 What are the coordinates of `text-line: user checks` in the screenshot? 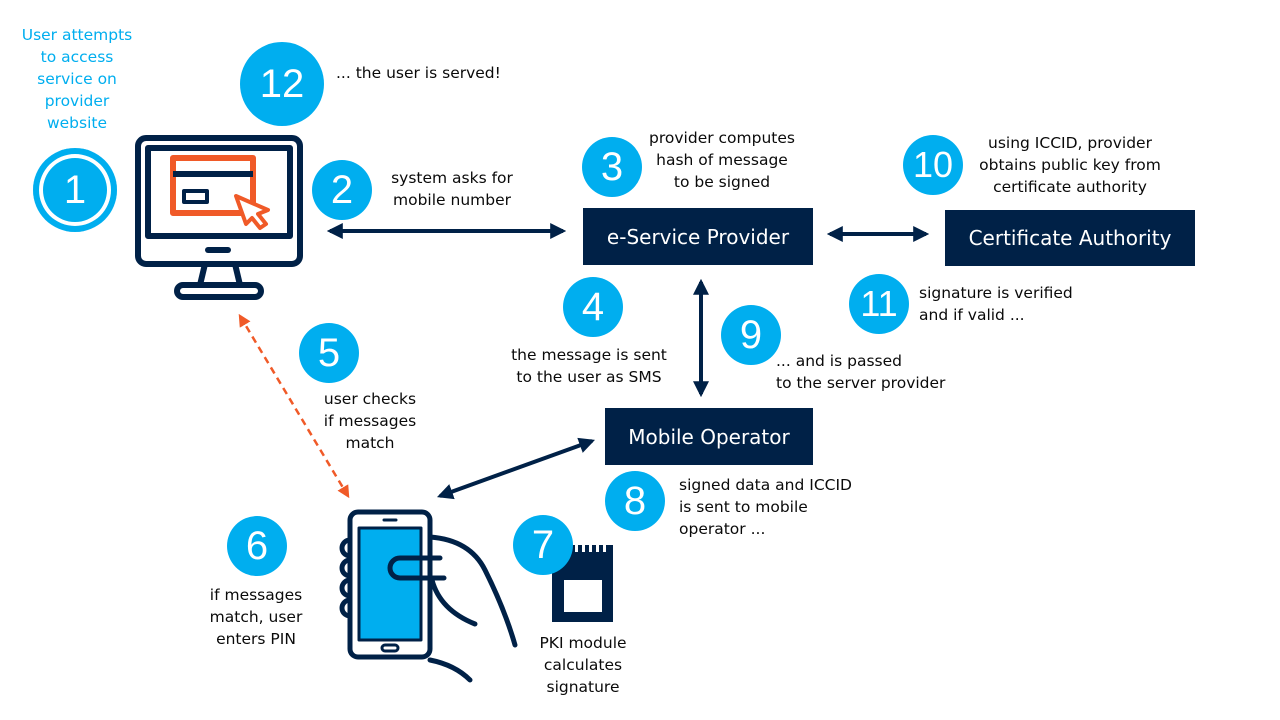 It's located at (370, 399).